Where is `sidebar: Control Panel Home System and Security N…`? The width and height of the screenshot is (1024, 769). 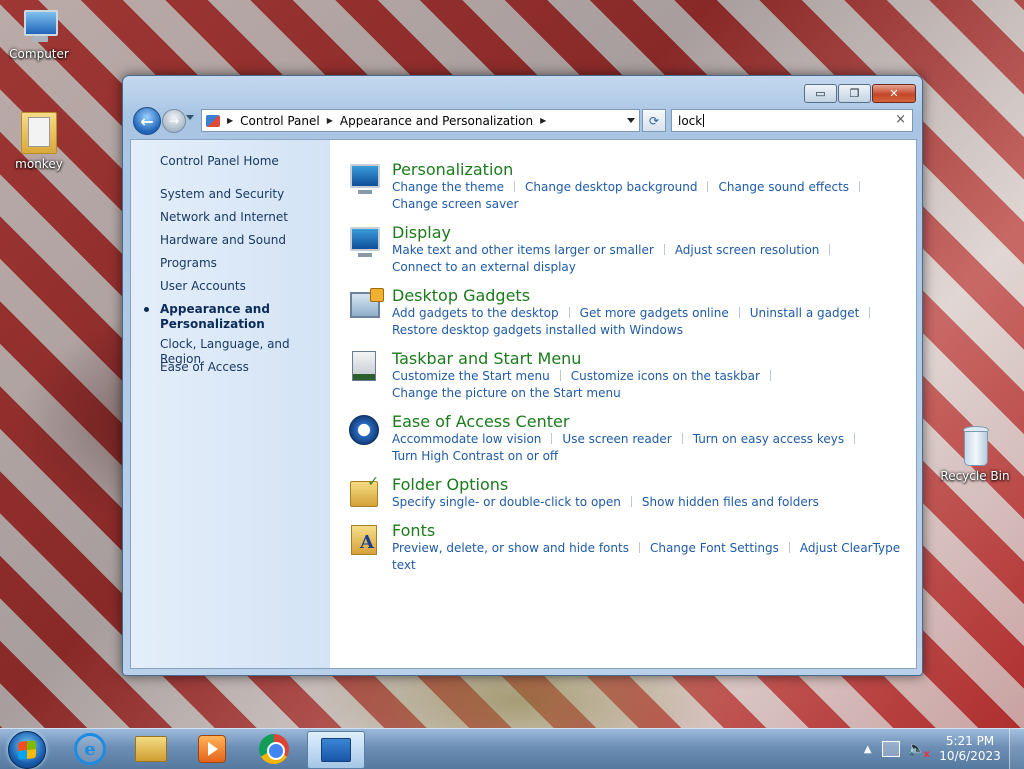
sidebar: Control Panel Home System and Security N… is located at coordinates (230, 404).